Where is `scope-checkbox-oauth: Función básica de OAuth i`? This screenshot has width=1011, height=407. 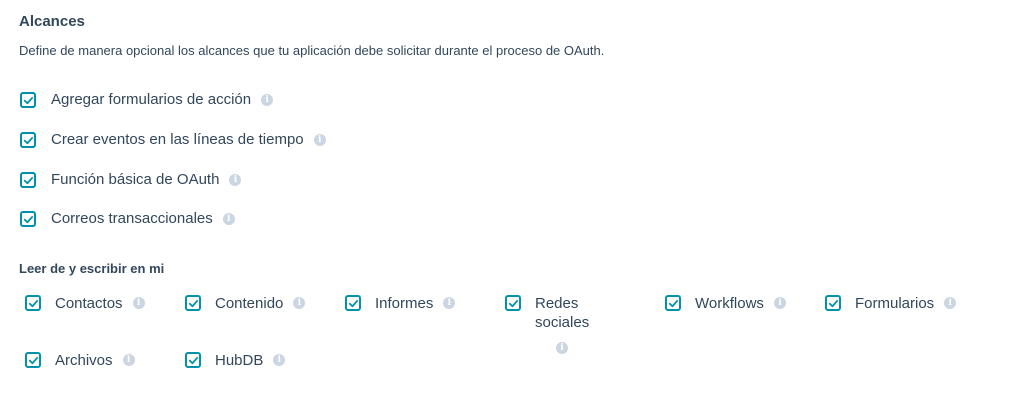 scope-checkbox-oauth: Función básica de OAuth i is located at coordinates (131, 180).